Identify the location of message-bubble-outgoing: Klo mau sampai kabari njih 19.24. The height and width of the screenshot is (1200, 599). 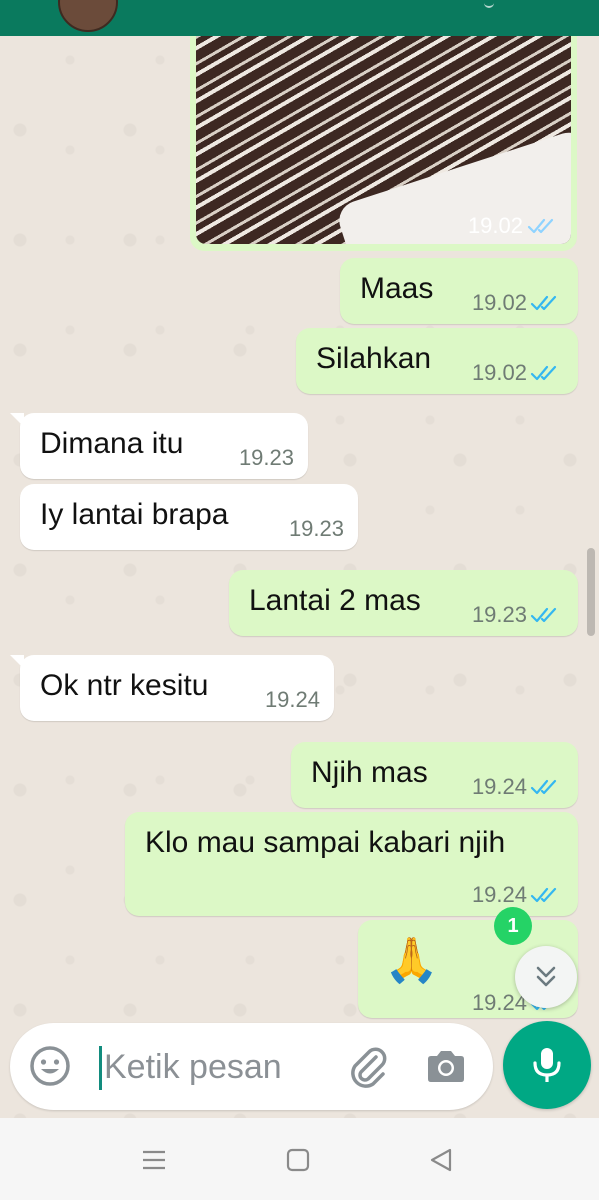
(351, 864).